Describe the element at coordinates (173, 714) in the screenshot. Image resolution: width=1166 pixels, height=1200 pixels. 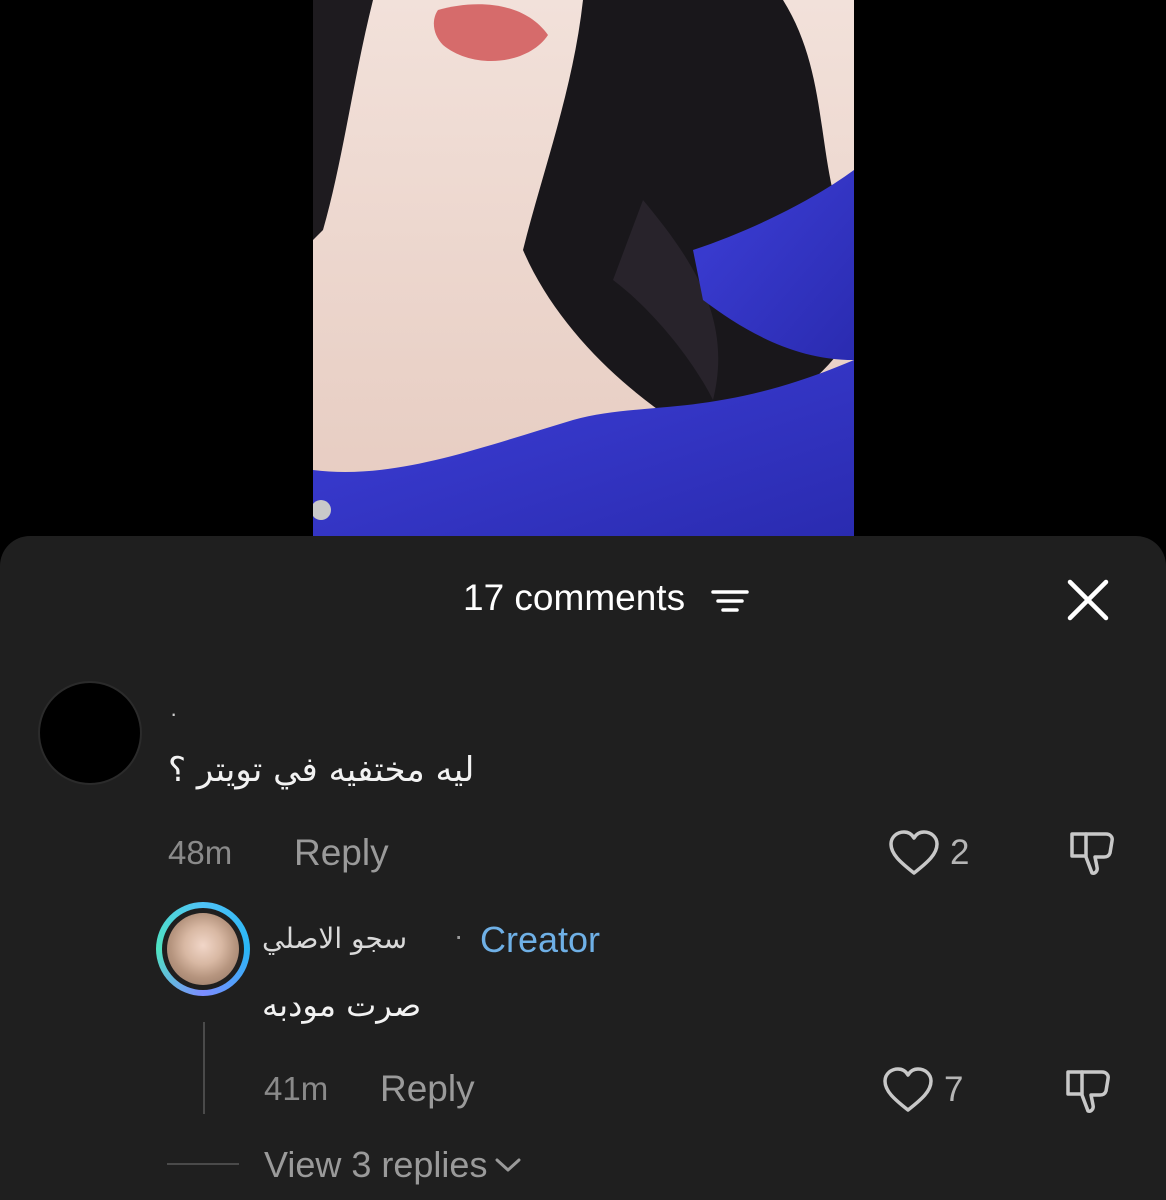
I see `commenter-username: ·` at that location.